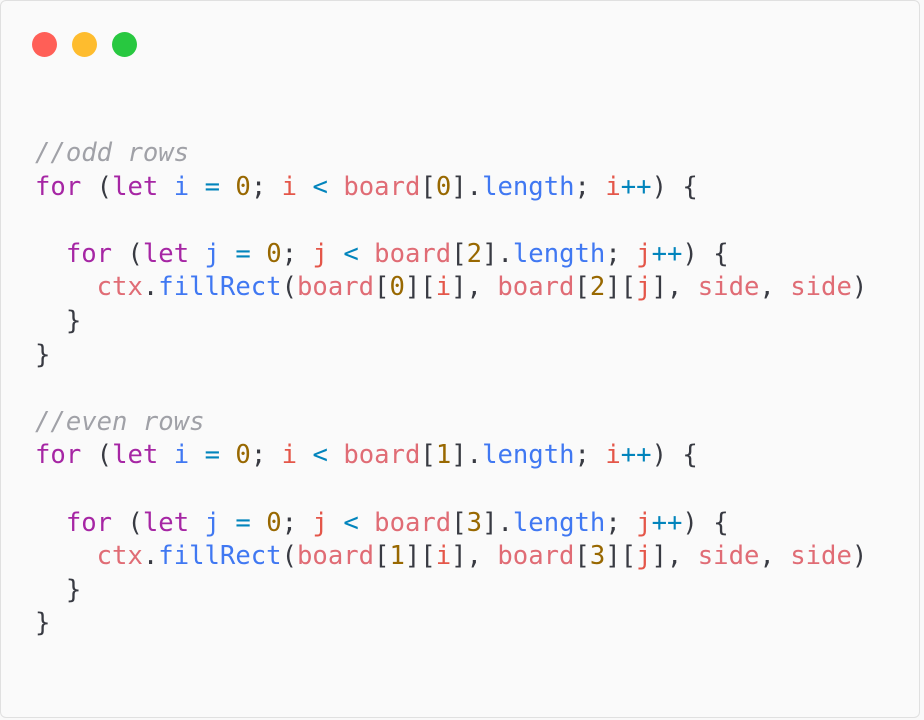  Describe the element at coordinates (451, 154) in the screenshot. I see `code-line: //odd rows` at that location.